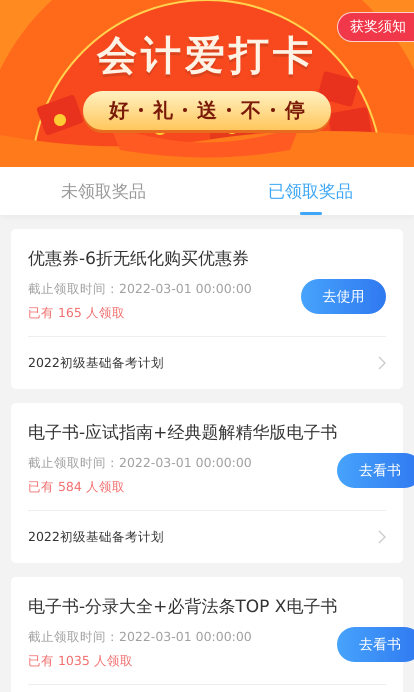 This screenshot has height=692, width=414. I want to click on slogan-text: 不, so click(251, 110).